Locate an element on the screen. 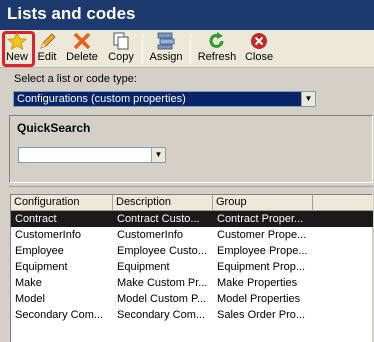  close-label: Close is located at coordinates (259, 57).